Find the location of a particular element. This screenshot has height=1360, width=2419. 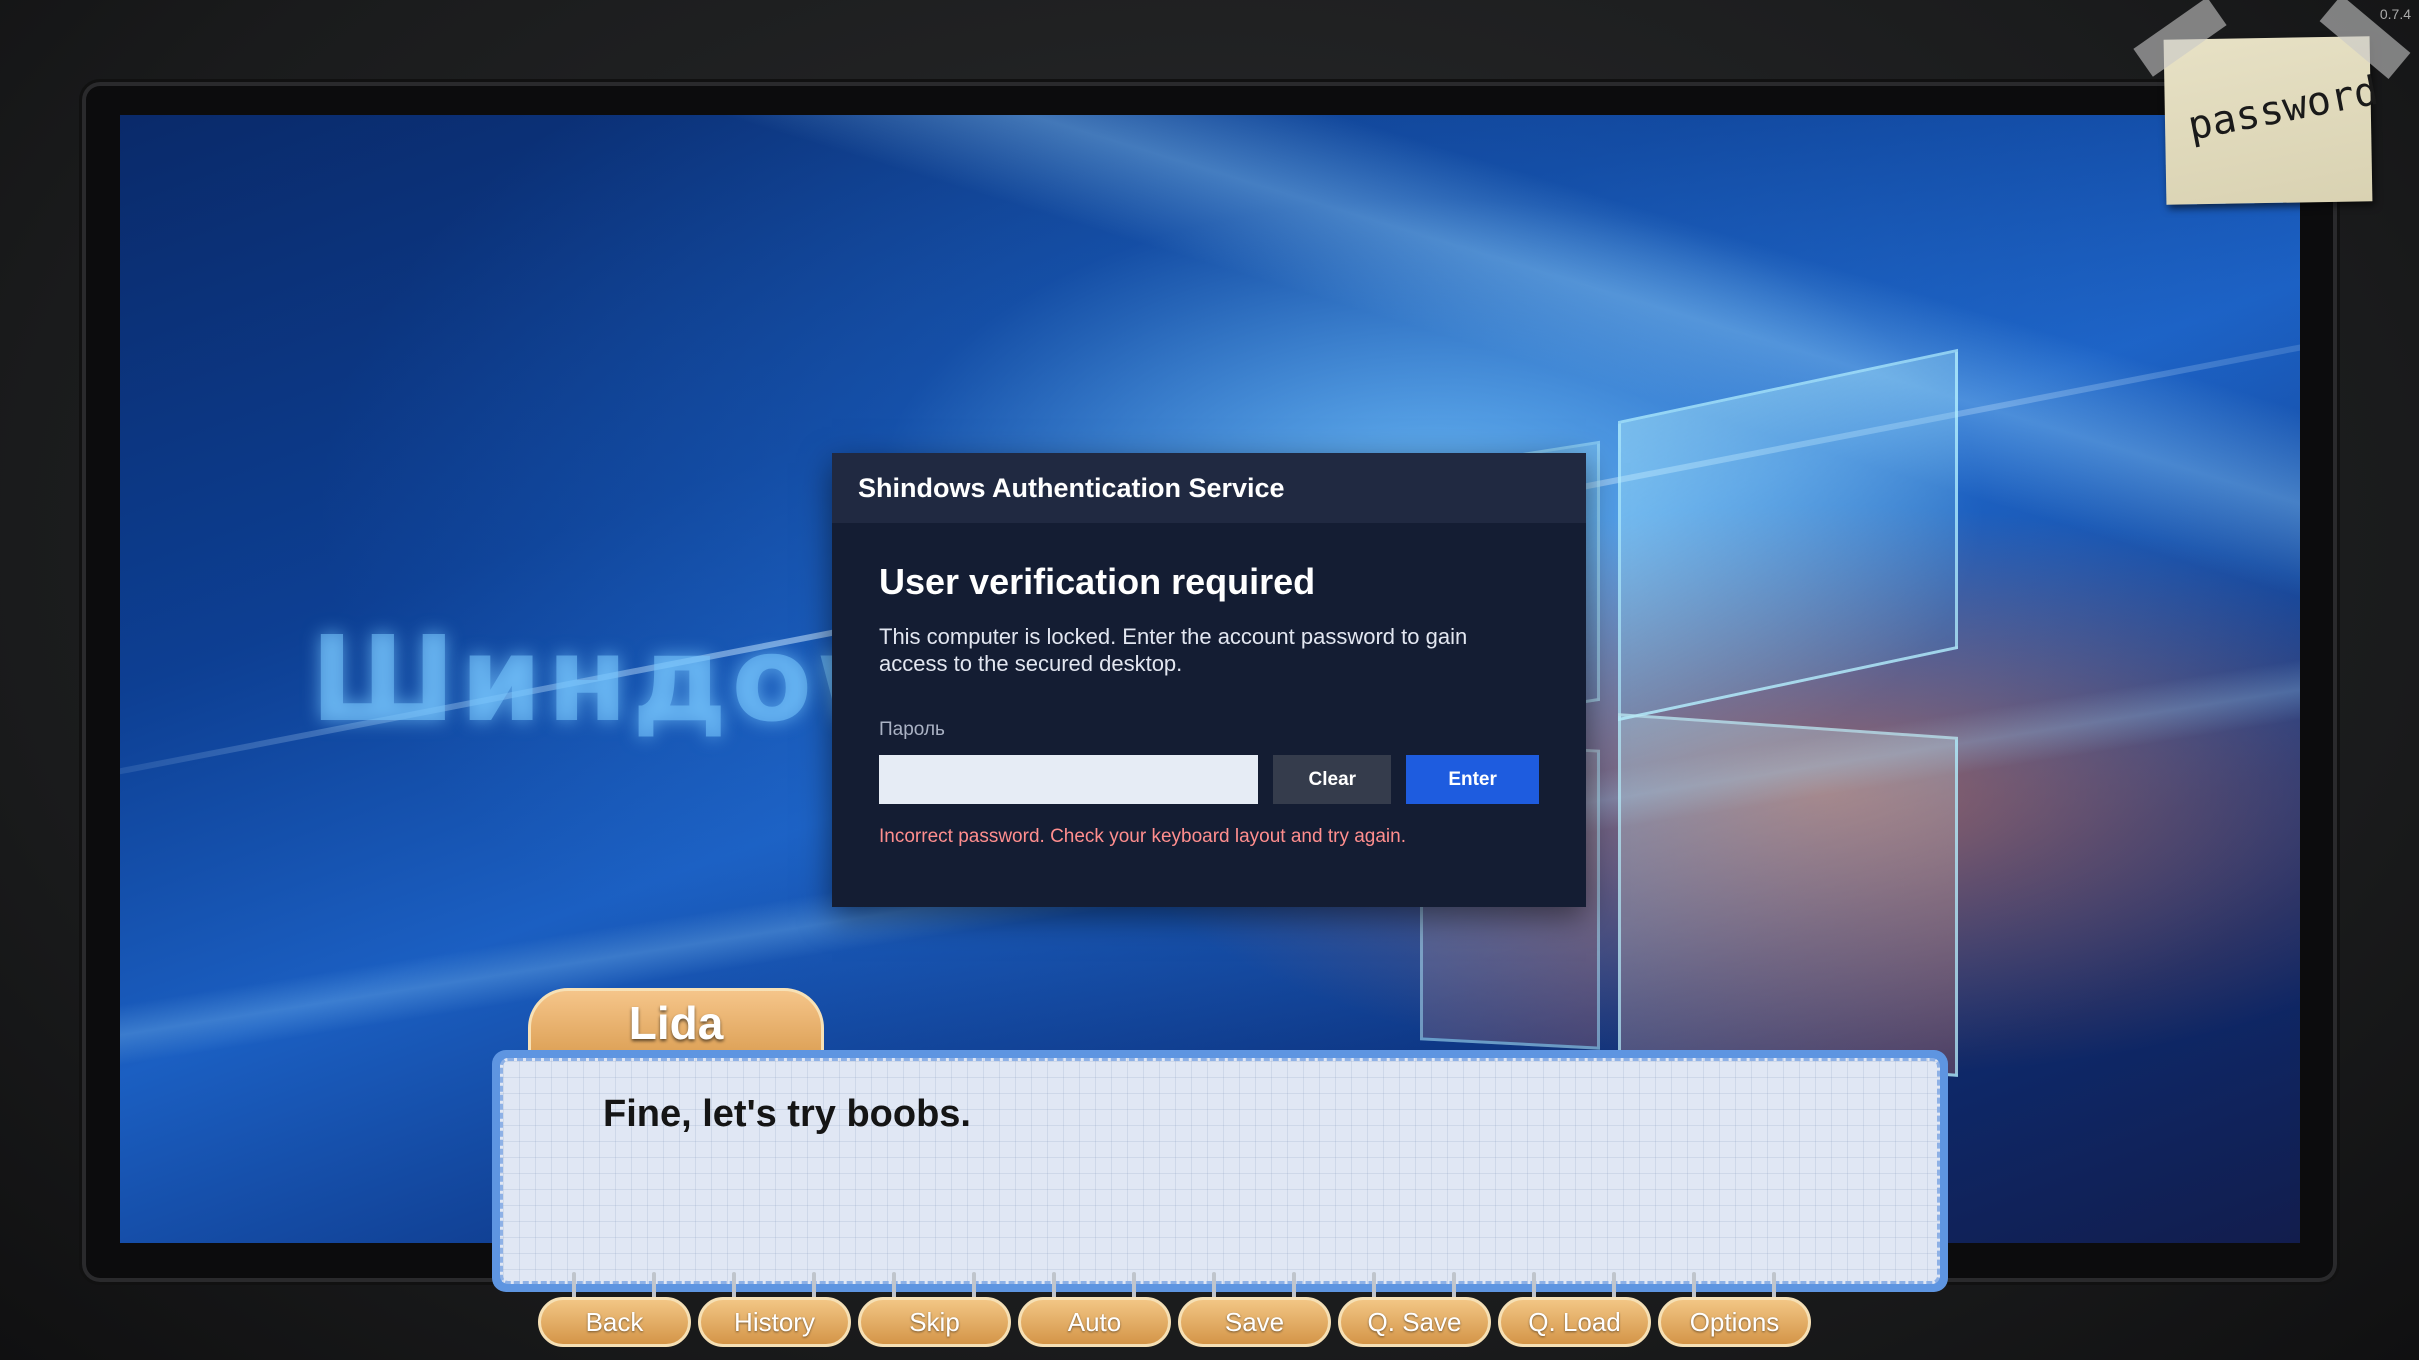

sticky-note: password is located at coordinates (2272, 120).